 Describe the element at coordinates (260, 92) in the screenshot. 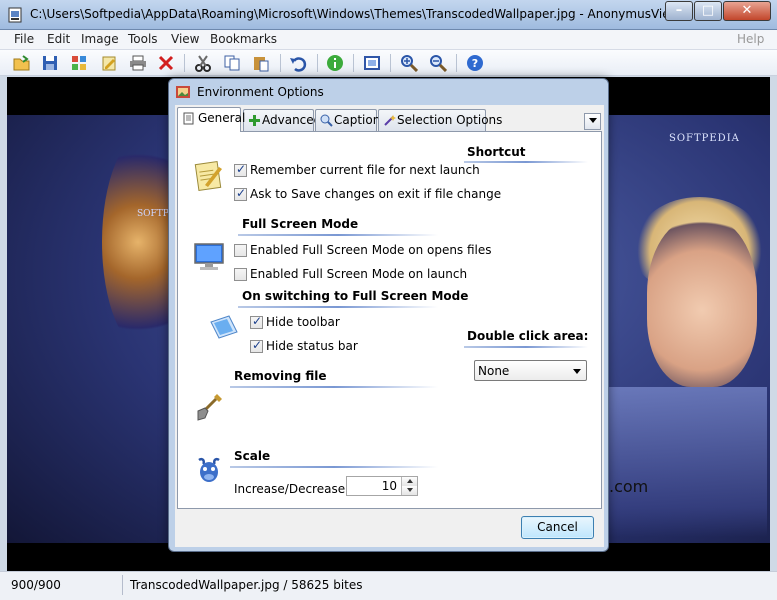

I see `dialog-title: Environment Options` at that location.